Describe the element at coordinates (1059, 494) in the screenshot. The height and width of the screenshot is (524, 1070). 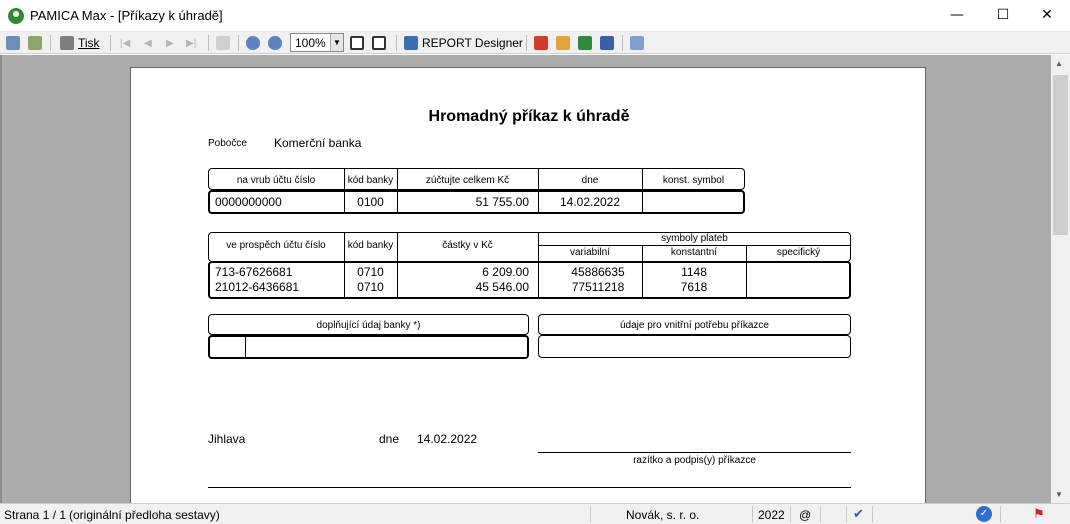
I see `scroll-down-icon: ▼` at that location.